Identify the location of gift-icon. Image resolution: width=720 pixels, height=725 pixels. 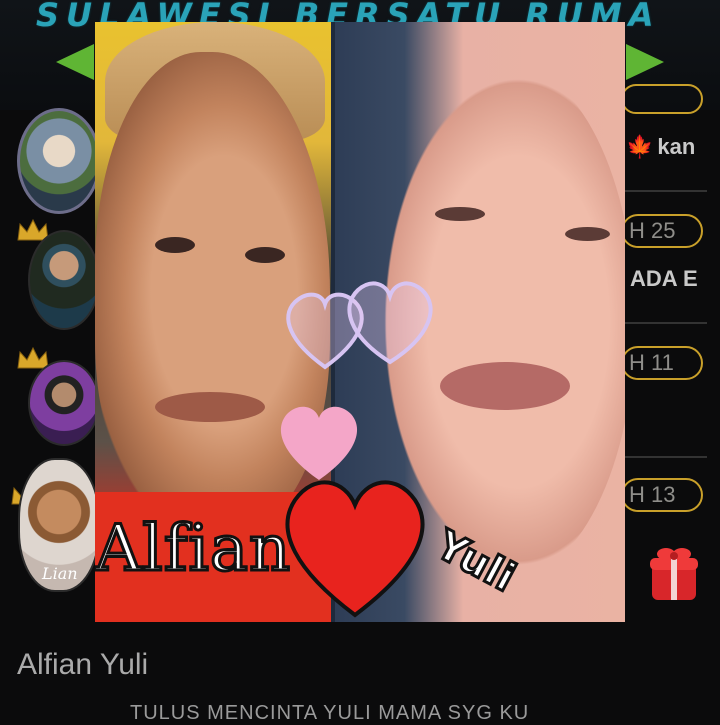
(674, 572).